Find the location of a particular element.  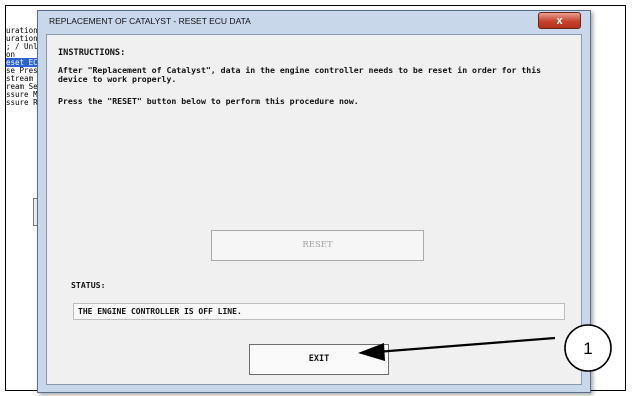

close-button: x is located at coordinates (559, 20).